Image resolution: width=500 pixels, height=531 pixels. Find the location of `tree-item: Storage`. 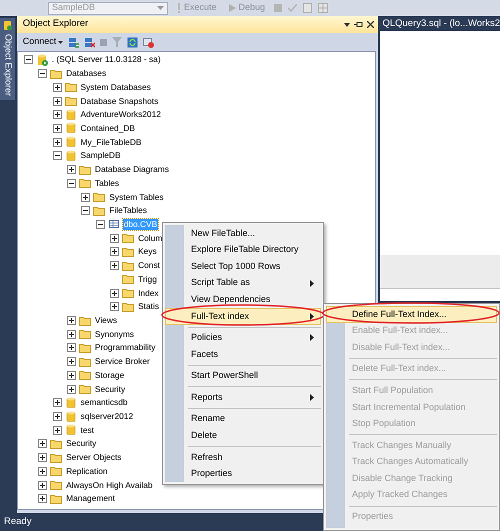

tree-item: Storage is located at coordinates (110, 375).